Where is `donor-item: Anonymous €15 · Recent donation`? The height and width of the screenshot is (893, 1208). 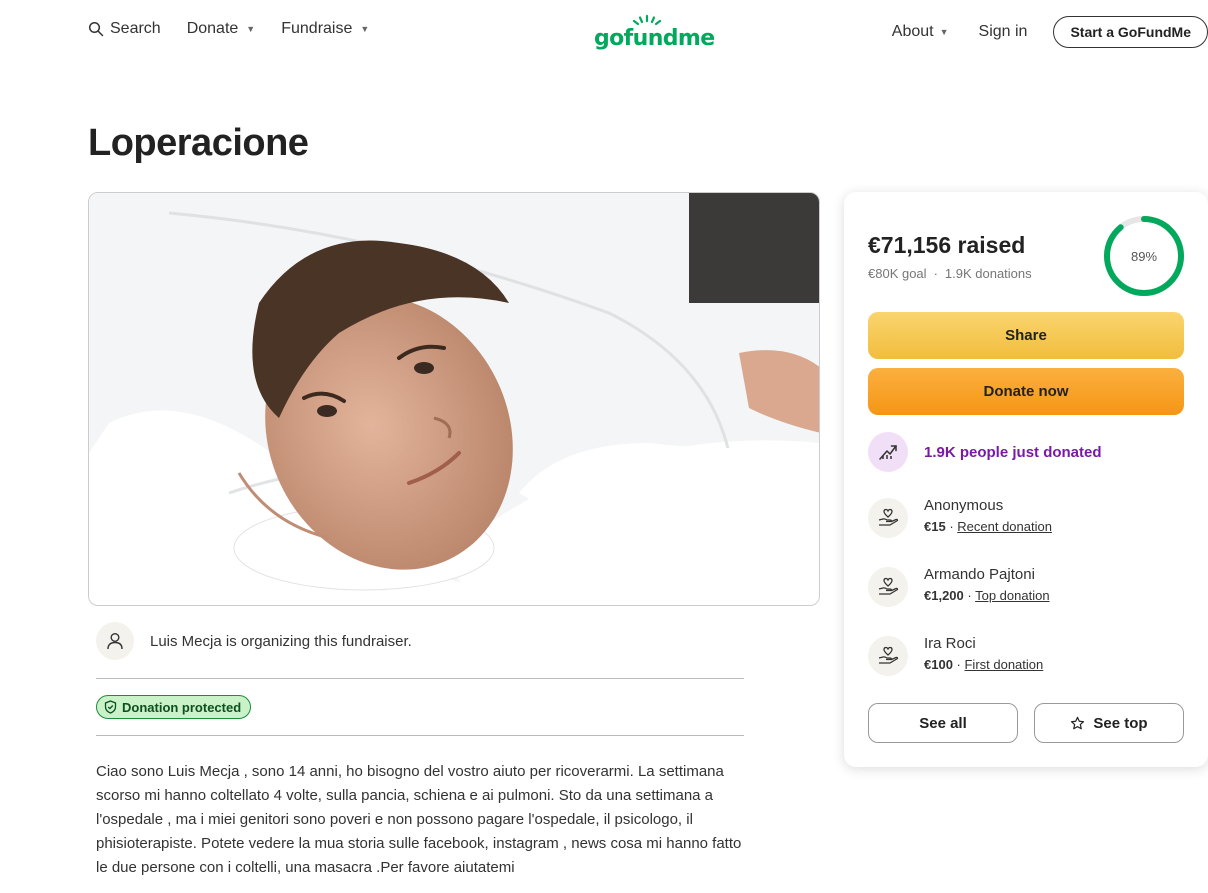
donor-item: Anonymous €15 · Recent donation is located at coordinates (960, 517).